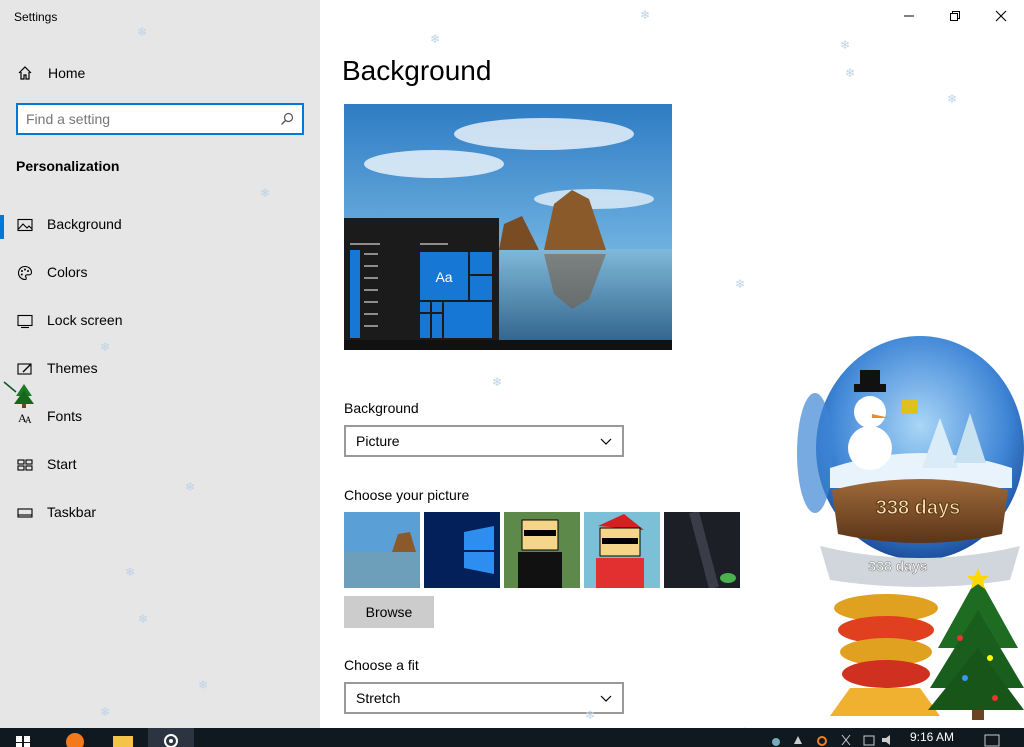 The height and width of the screenshot is (747, 1024). I want to click on taskbar-file-explorer, so click(123, 737).